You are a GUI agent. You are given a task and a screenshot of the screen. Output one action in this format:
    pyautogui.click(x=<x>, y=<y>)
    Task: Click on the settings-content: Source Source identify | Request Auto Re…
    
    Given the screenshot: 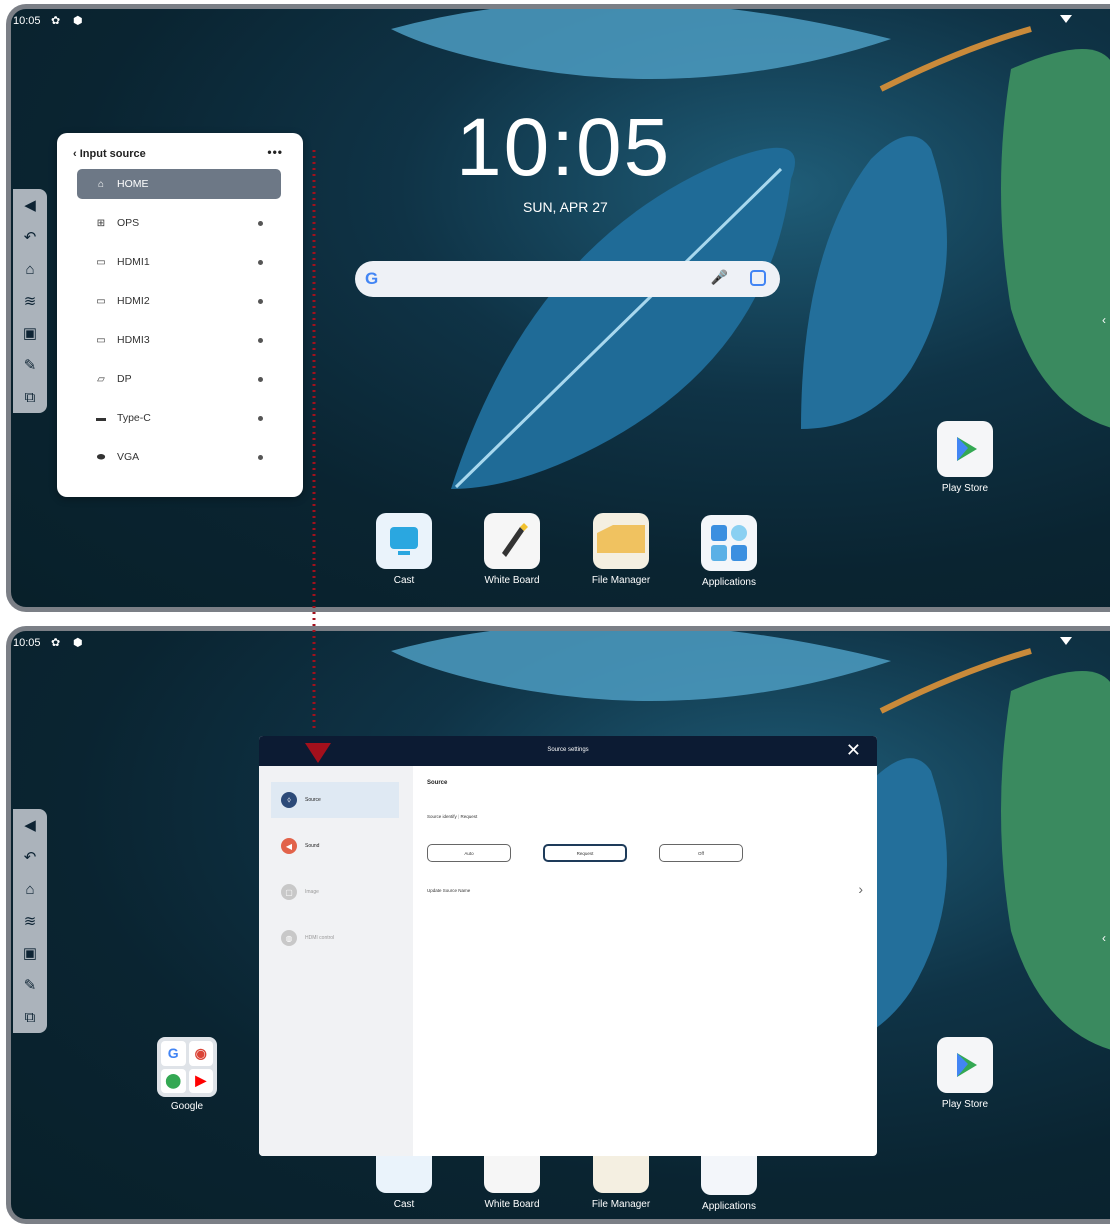 What is the action you would take?
    pyautogui.click(x=652, y=961)
    